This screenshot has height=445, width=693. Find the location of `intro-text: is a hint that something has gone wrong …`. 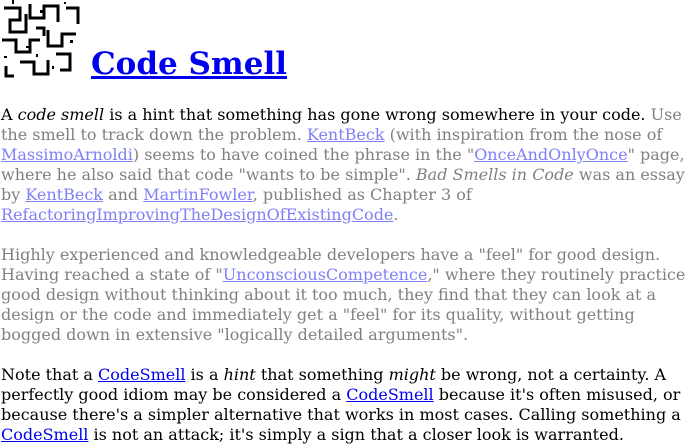

intro-text: is a hint that something has gone wrong … is located at coordinates (375, 114).